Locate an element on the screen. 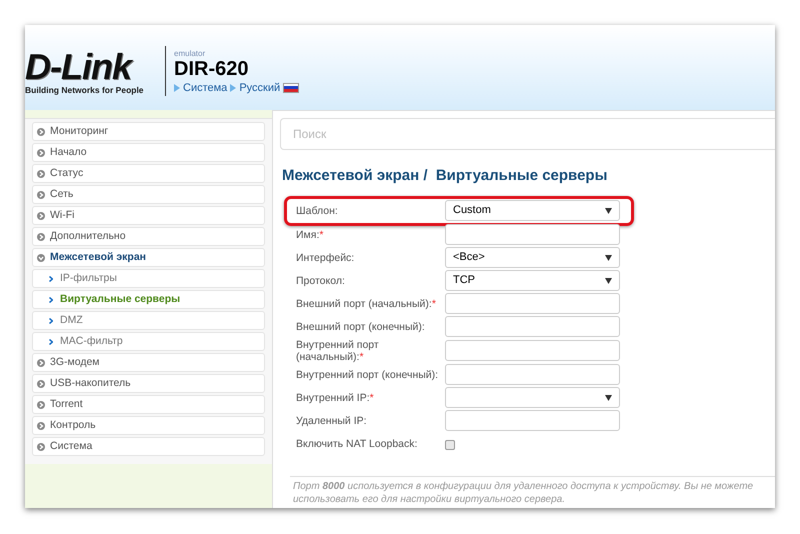 This screenshot has height=534, width=800. field-label: Шаблон: is located at coordinates (317, 210).